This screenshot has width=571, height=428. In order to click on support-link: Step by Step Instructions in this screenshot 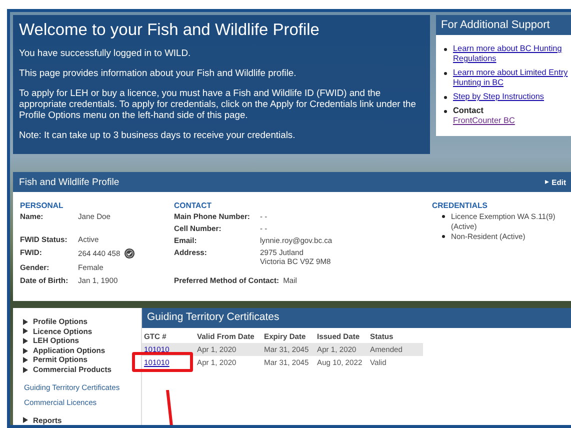, I will do `click(498, 97)`.